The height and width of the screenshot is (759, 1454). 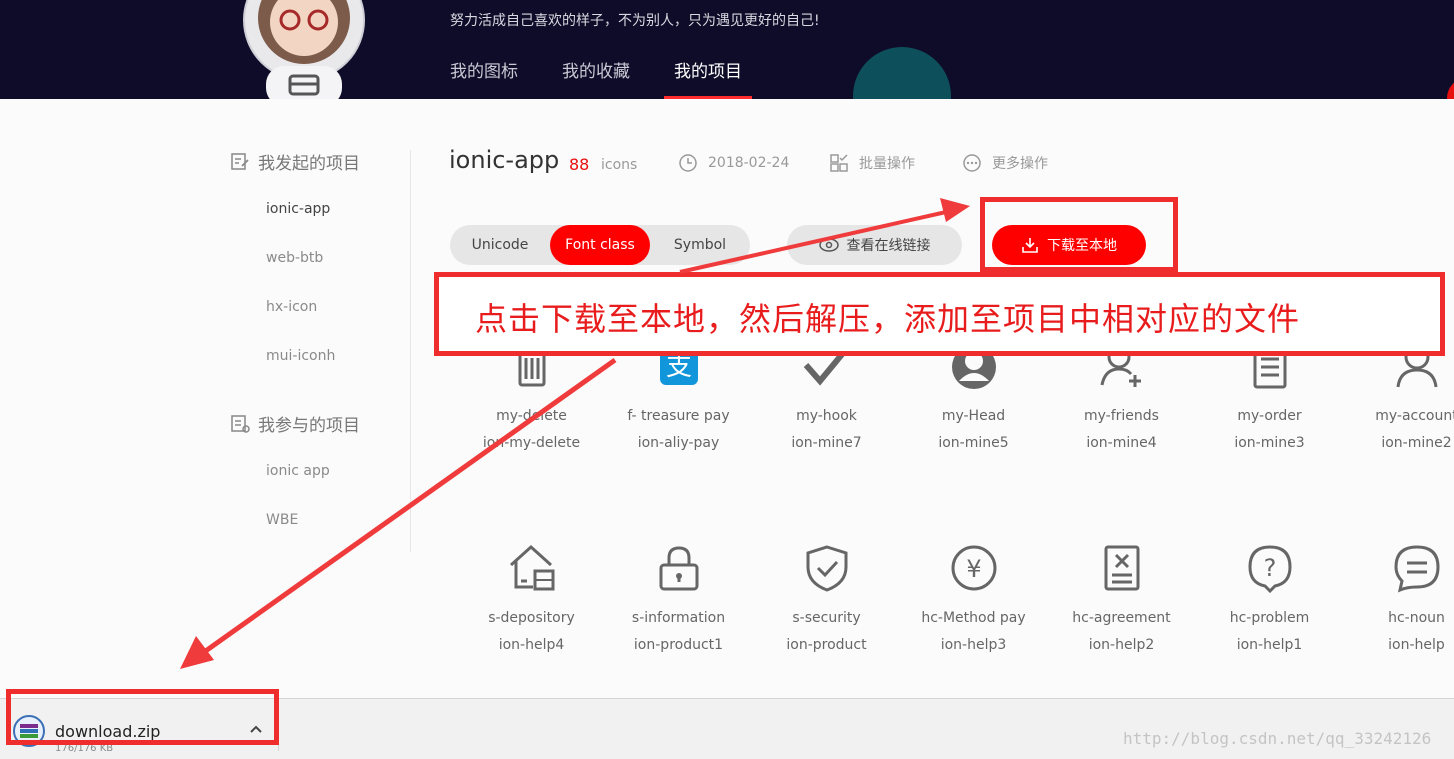 What do you see at coordinates (1121, 443) in the screenshot?
I see `icon-class: ion-mine4` at bounding box center [1121, 443].